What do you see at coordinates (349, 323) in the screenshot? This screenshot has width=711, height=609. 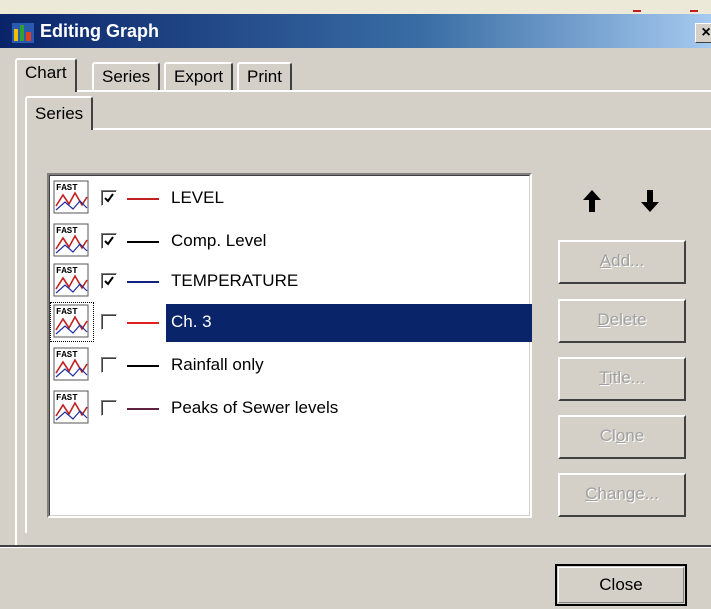 I see `selection-highlight` at bounding box center [349, 323].